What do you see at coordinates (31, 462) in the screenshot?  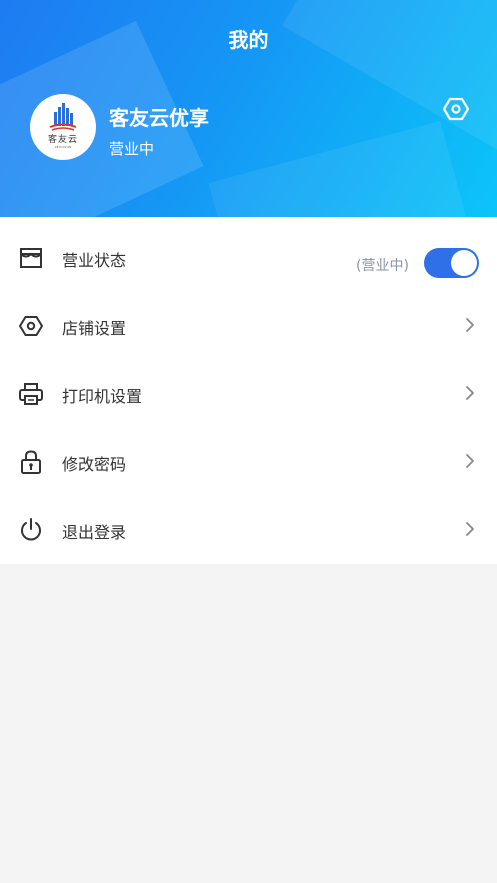 I see `lock-icon` at bounding box center [31, 462].